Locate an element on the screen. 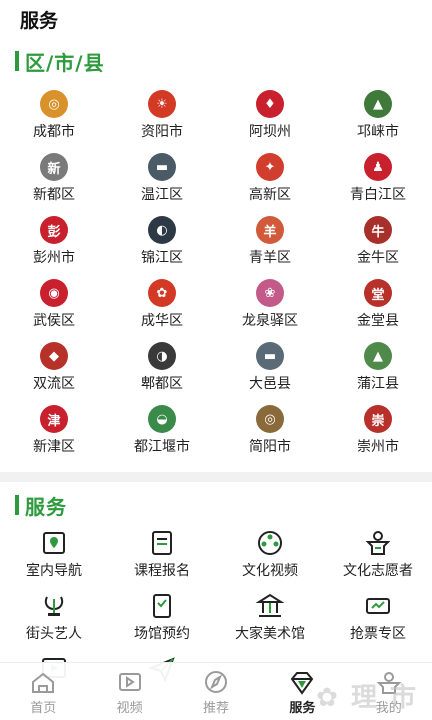 The width and height of the screenshot is (432, 720). volunteer-icon is located at coordinates (378, 543).